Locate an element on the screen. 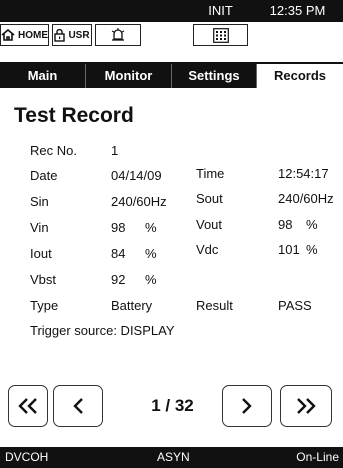 The height and width of the screenshot is (468, 343). rec-no-value: 1 is located at coordinates (115, 150).